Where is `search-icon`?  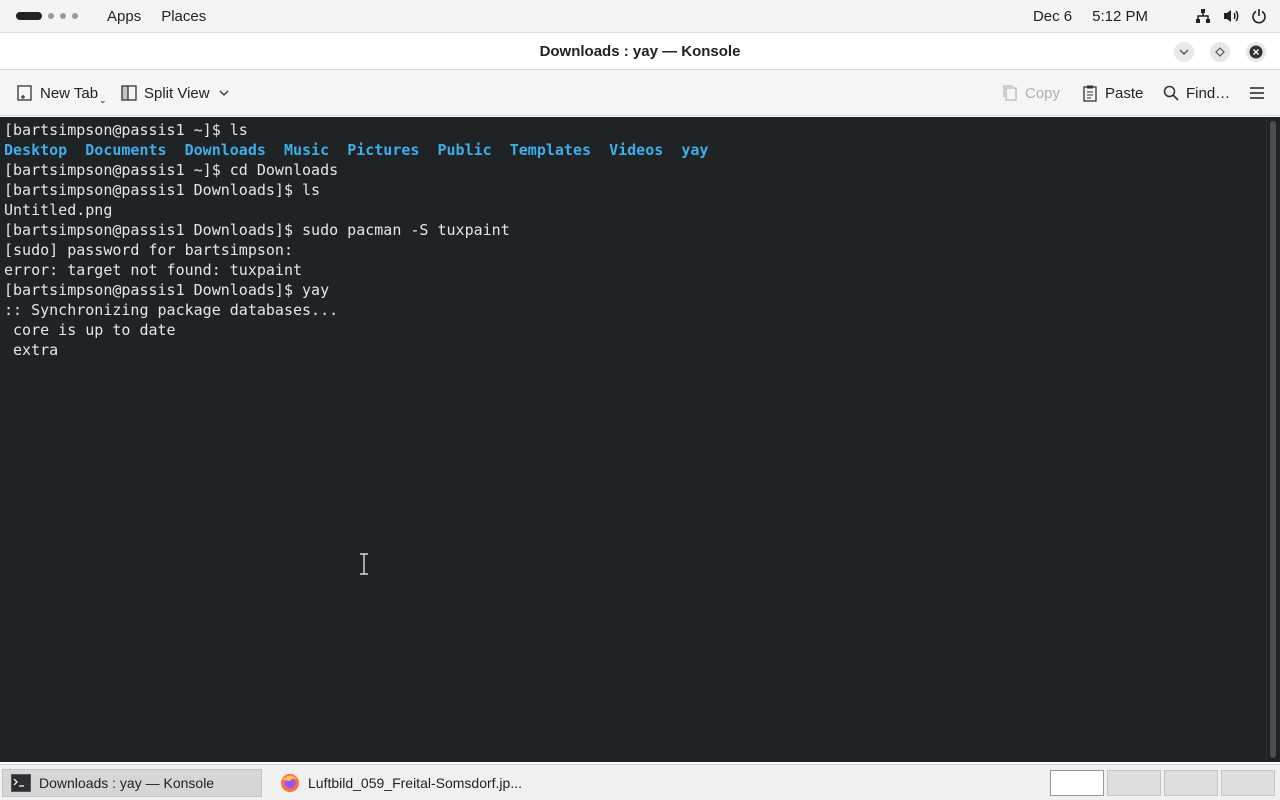 search-icon is located at coordinates (1171, 93).